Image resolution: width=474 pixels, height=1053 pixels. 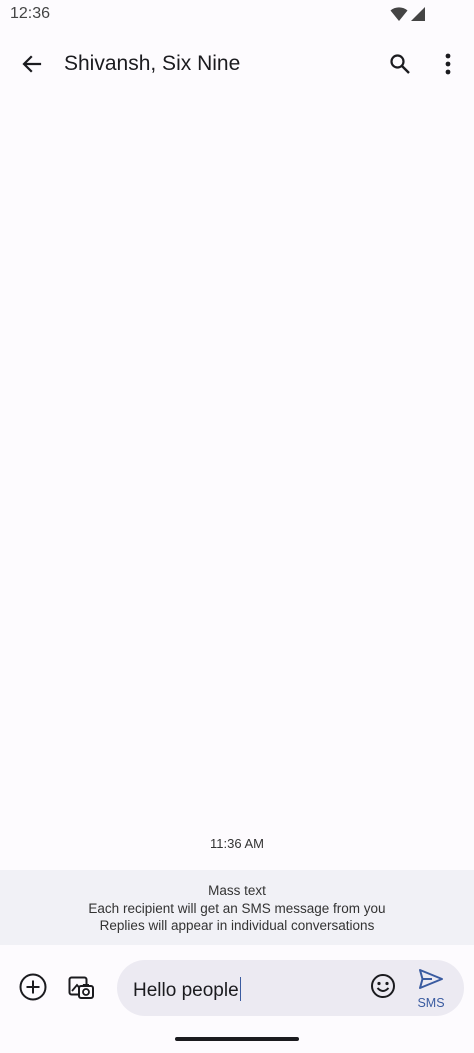 What do you see at coordinates (237, 890) in the screenshot?
I see `banner-heading: Mass text` at bounding box center [237, 890].